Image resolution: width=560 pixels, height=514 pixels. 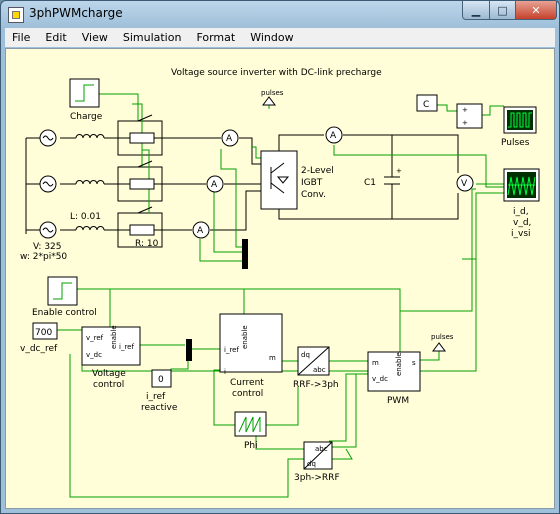 I want to click on close-button: ✕, so click(x=536, y=10).